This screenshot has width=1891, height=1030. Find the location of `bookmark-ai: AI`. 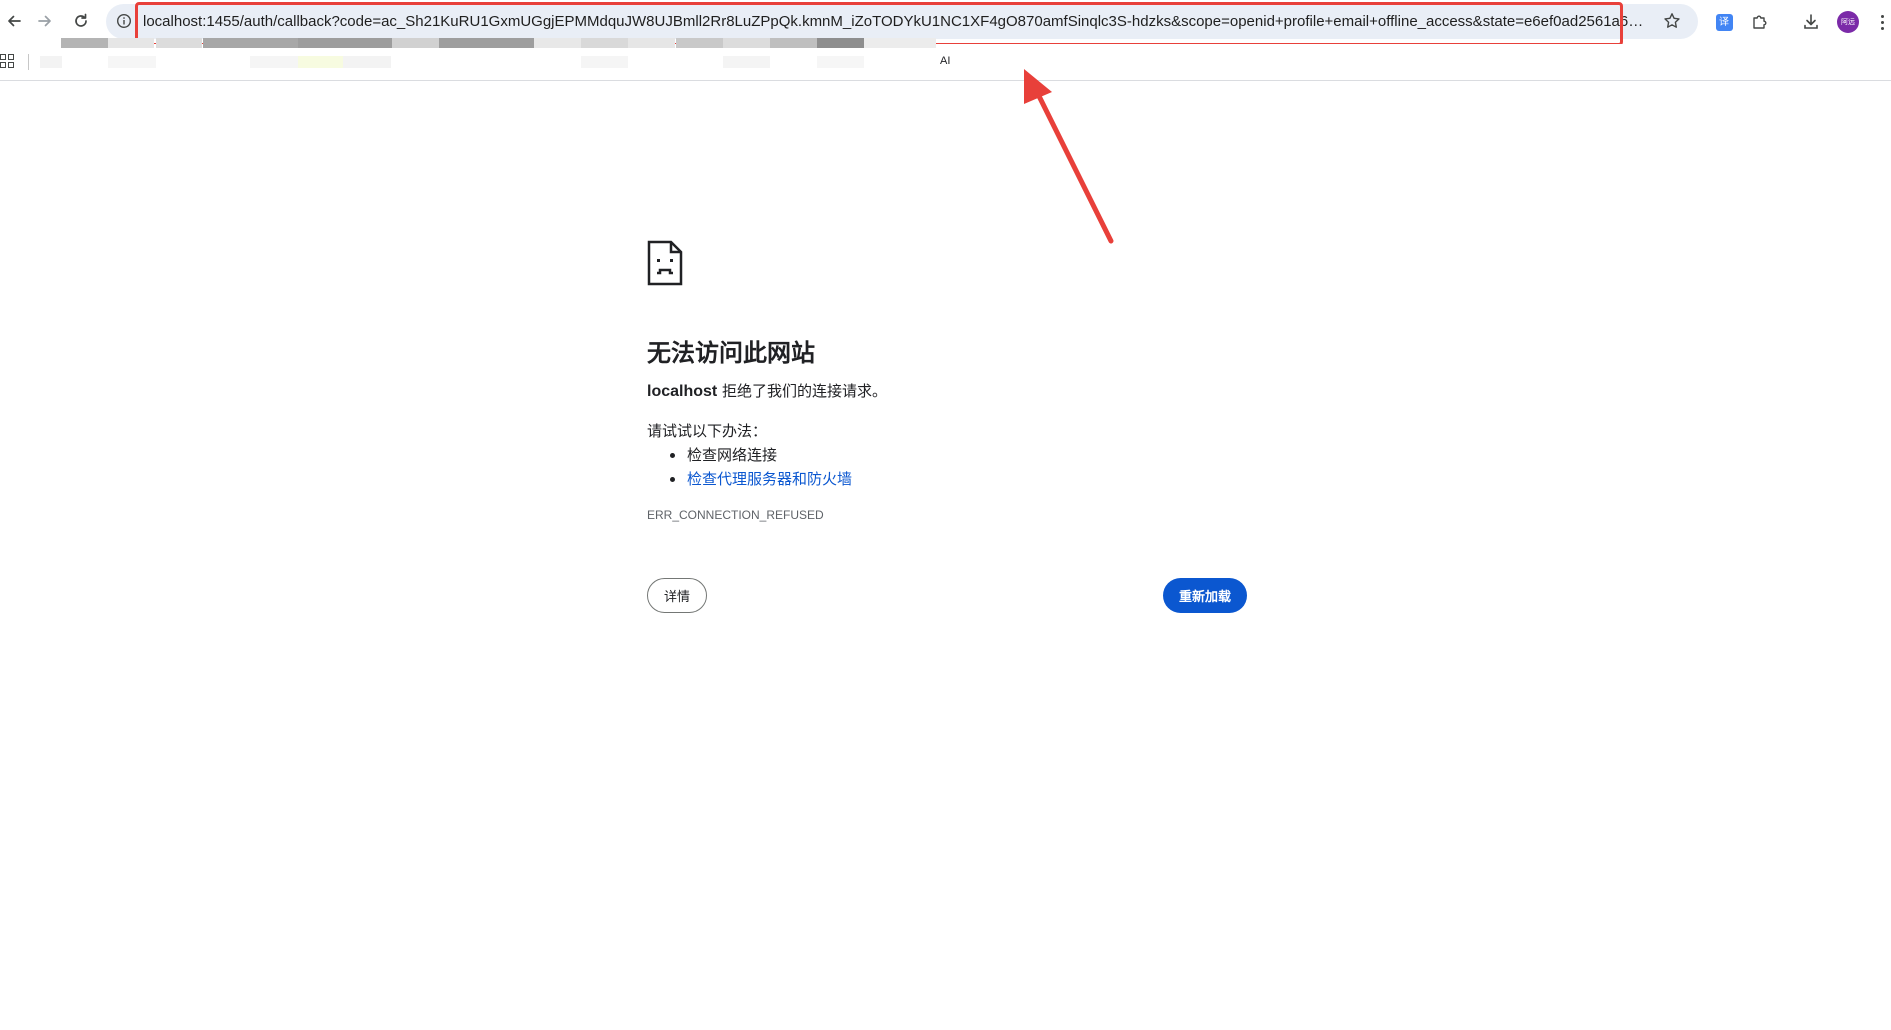

bookmark-ai: AI is located at coordinates (945, 61).